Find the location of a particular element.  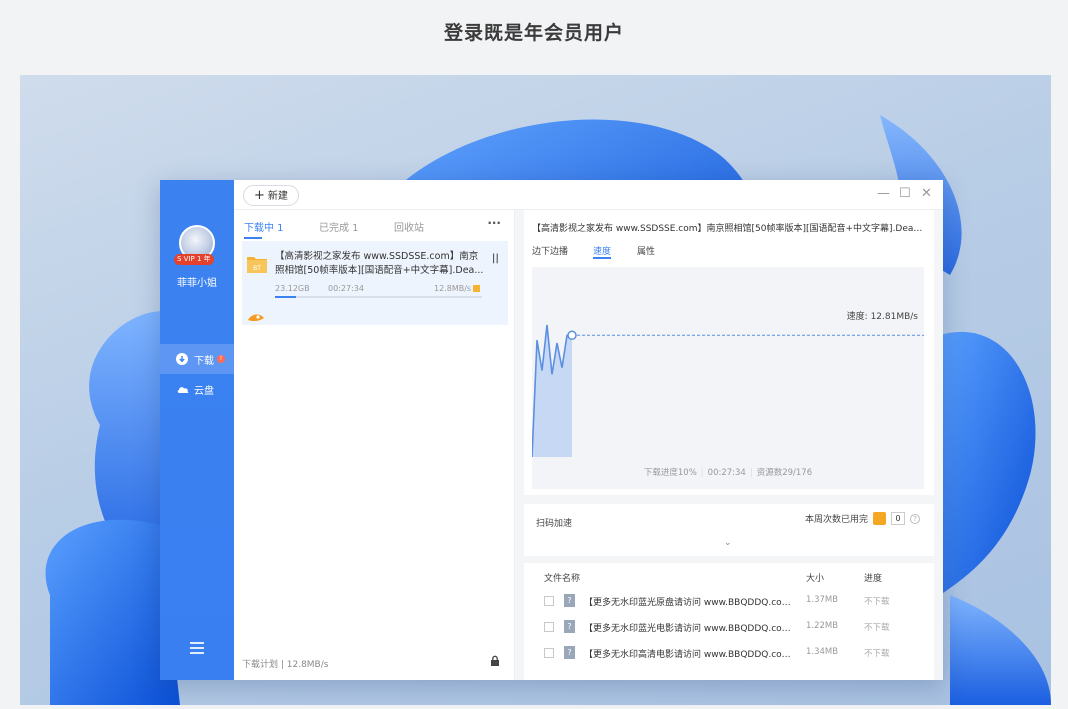

speed-chart: 速度: 12.81MB/s 下载进度10% | 00:27:34 | 资源数29/176 is located at coordinates (727, 378).